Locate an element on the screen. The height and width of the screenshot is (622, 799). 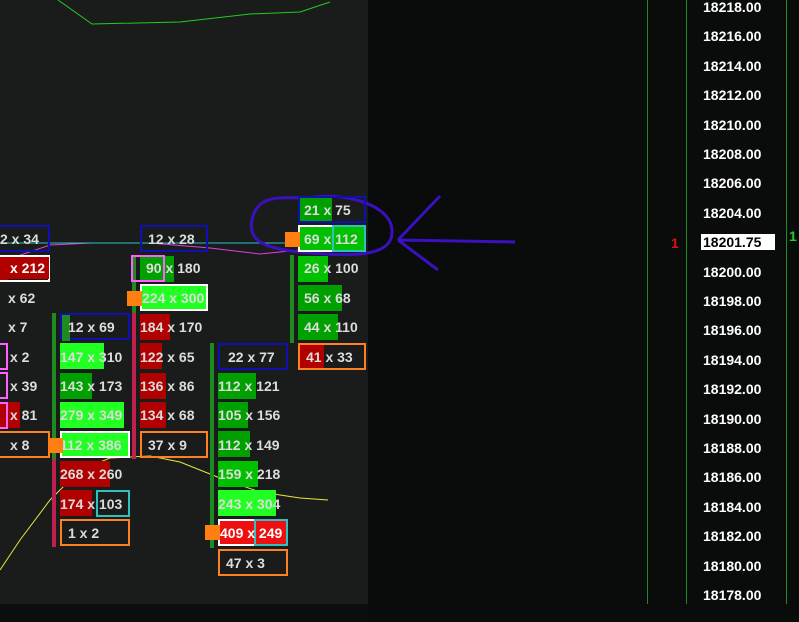
footprint-cell: x 2 is located at coordinates (20, 357).